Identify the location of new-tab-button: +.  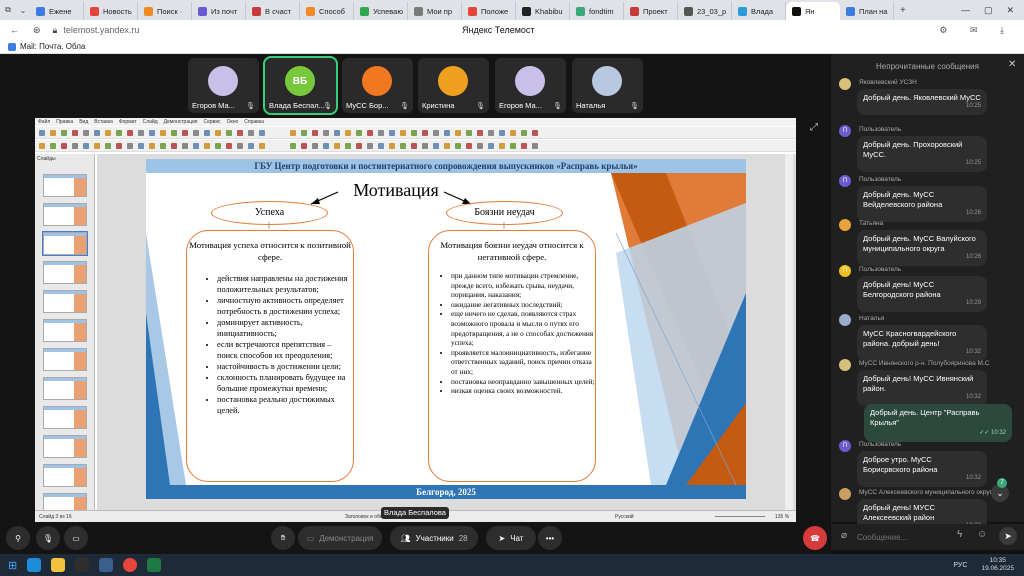
(903, 10).